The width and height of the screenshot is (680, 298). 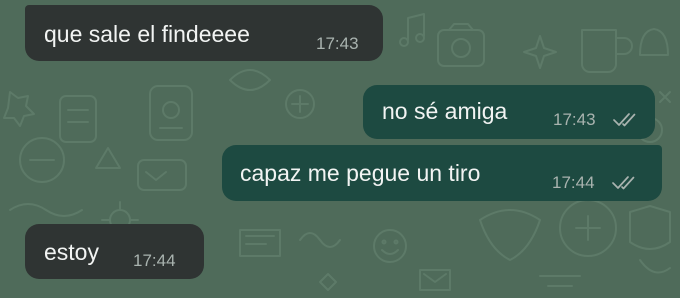 I want to click on message-text: estoy, so click(x=71, y=252).